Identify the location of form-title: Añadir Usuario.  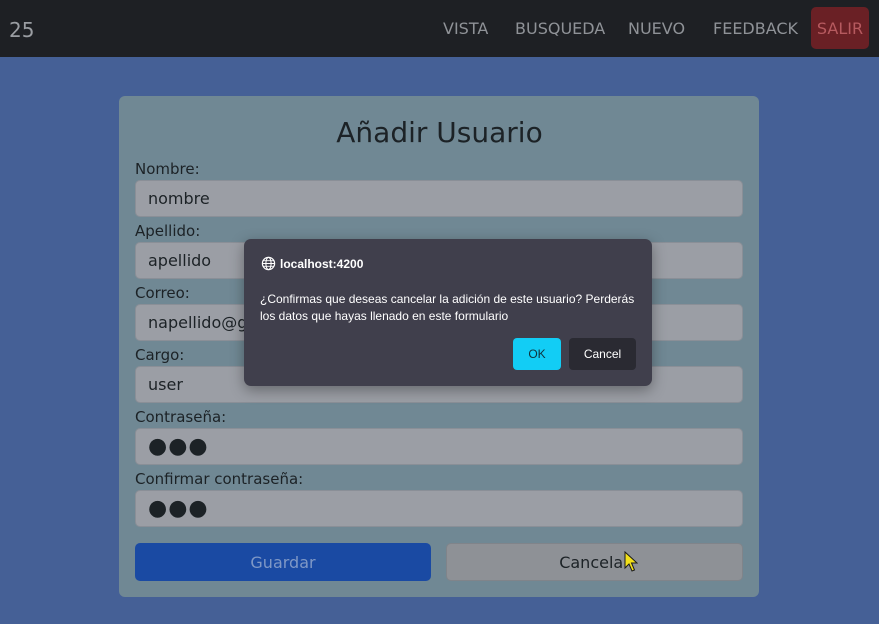
(439, 132).